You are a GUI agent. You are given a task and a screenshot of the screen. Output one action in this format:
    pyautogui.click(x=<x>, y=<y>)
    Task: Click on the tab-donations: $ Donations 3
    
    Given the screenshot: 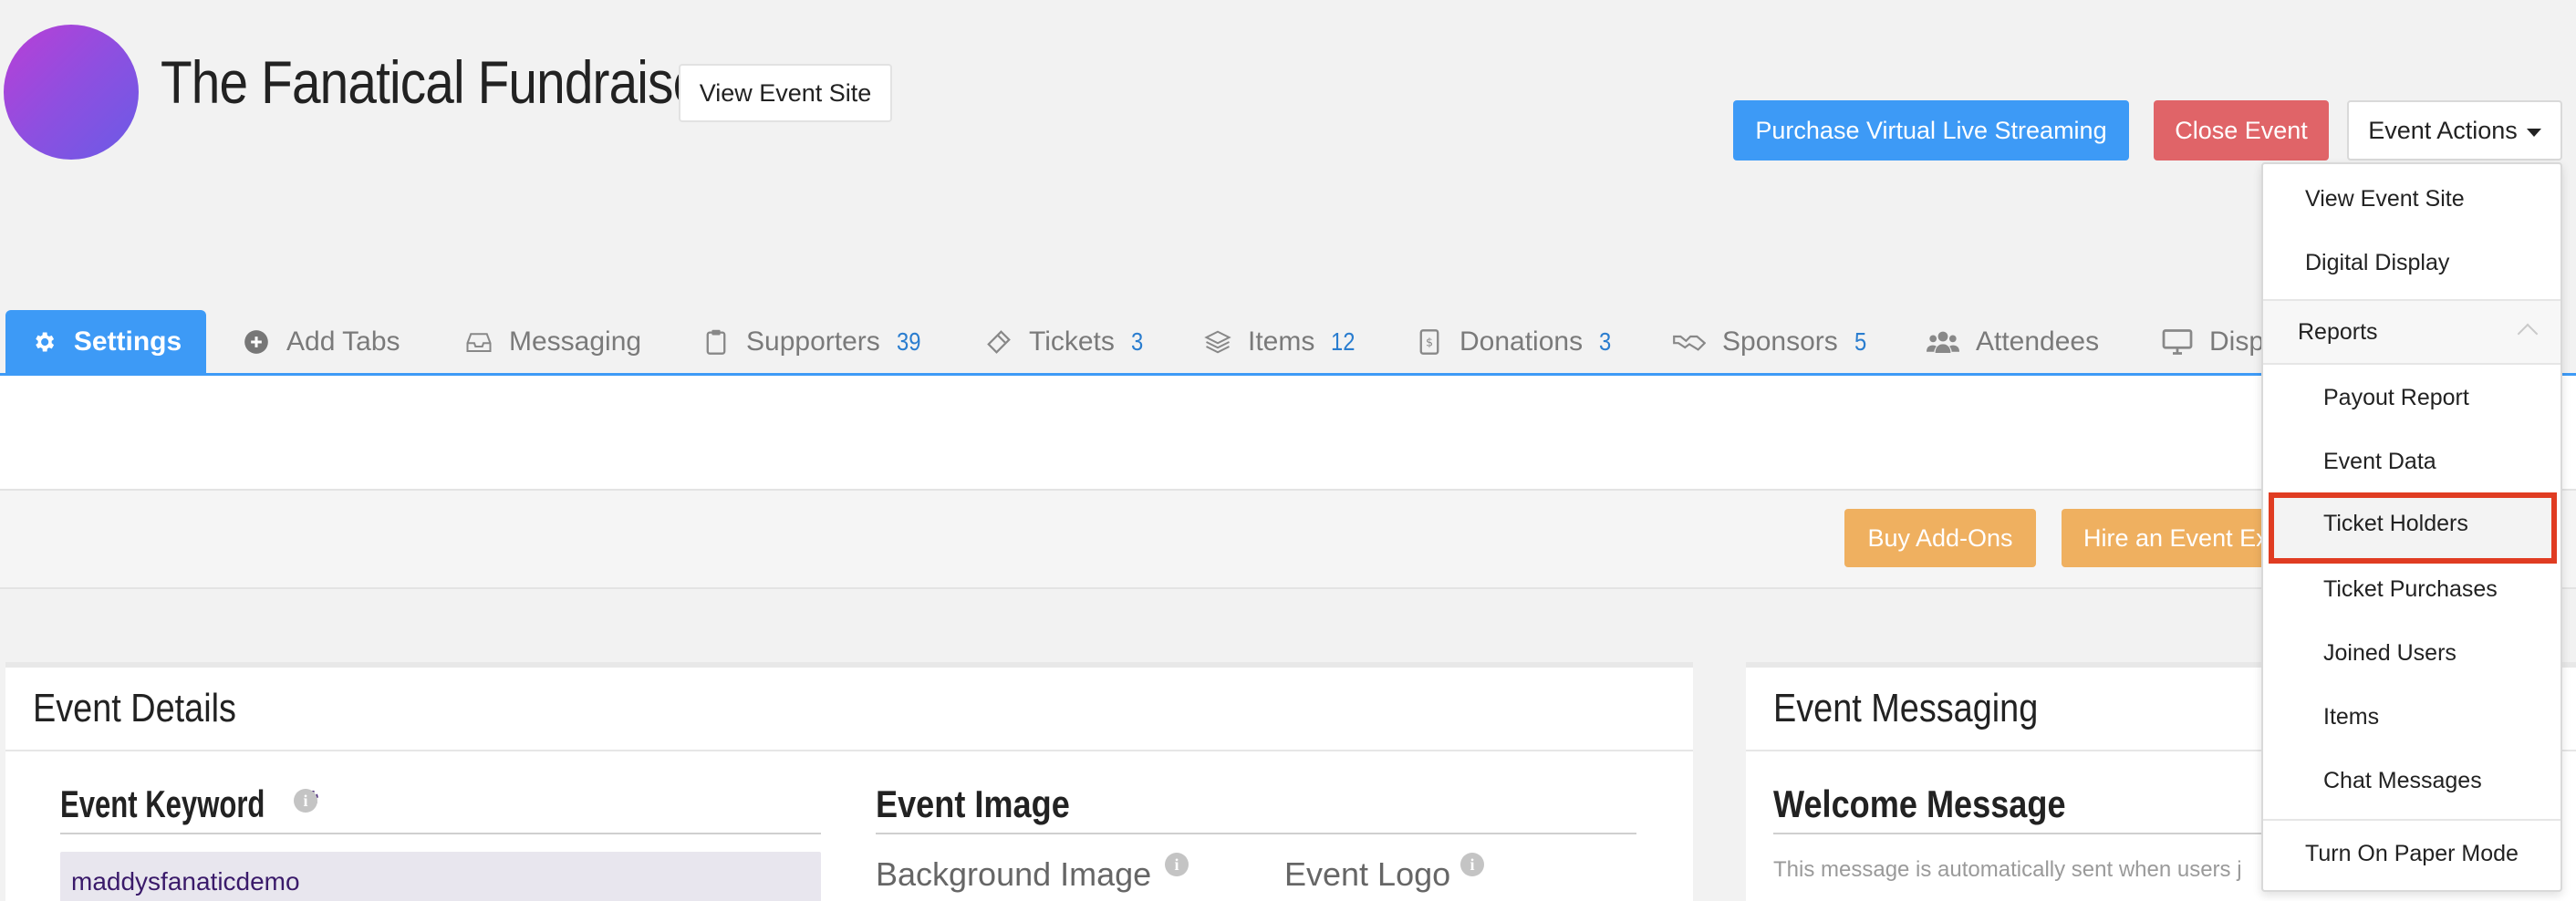 What is the action you would take?
    pyautogui.click(x=1515, y=342)
    